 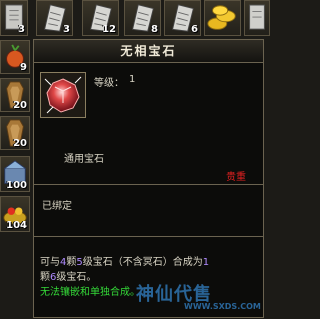 What do you see at coordinates (109, 29) in the screenshot?
I see `item-quantity: 12` at bounding box center [109, 29].